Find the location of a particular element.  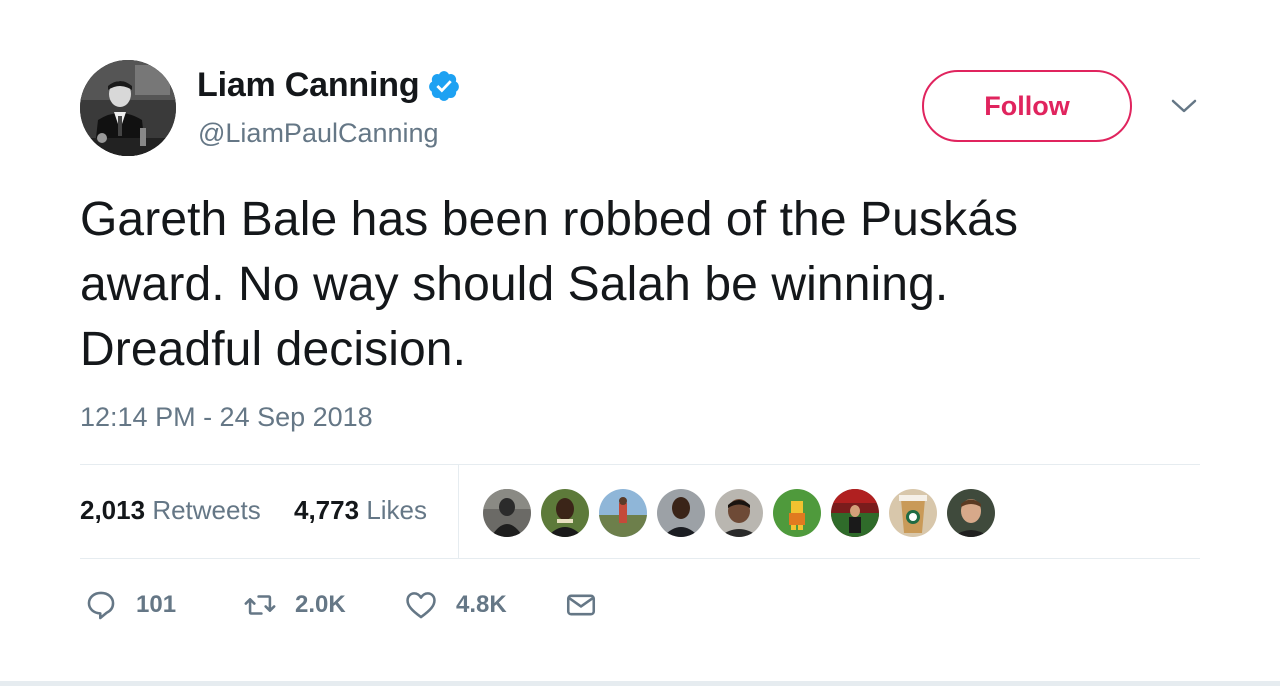

display-name: Liam Canning is located at coordinates (308, 85).